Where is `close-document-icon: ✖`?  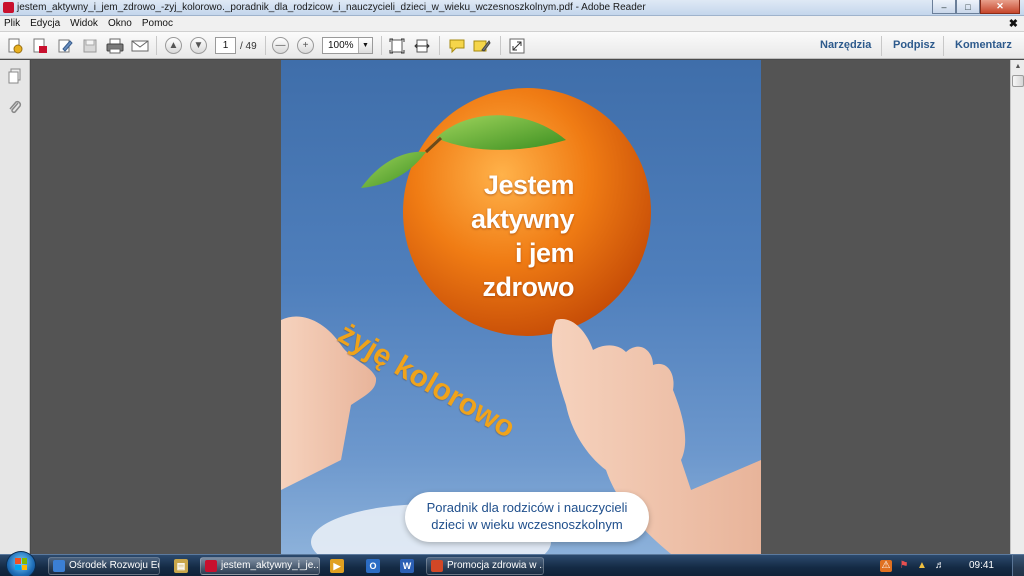
close-document-icon: ✖ is located at coordinates (1013, 23).